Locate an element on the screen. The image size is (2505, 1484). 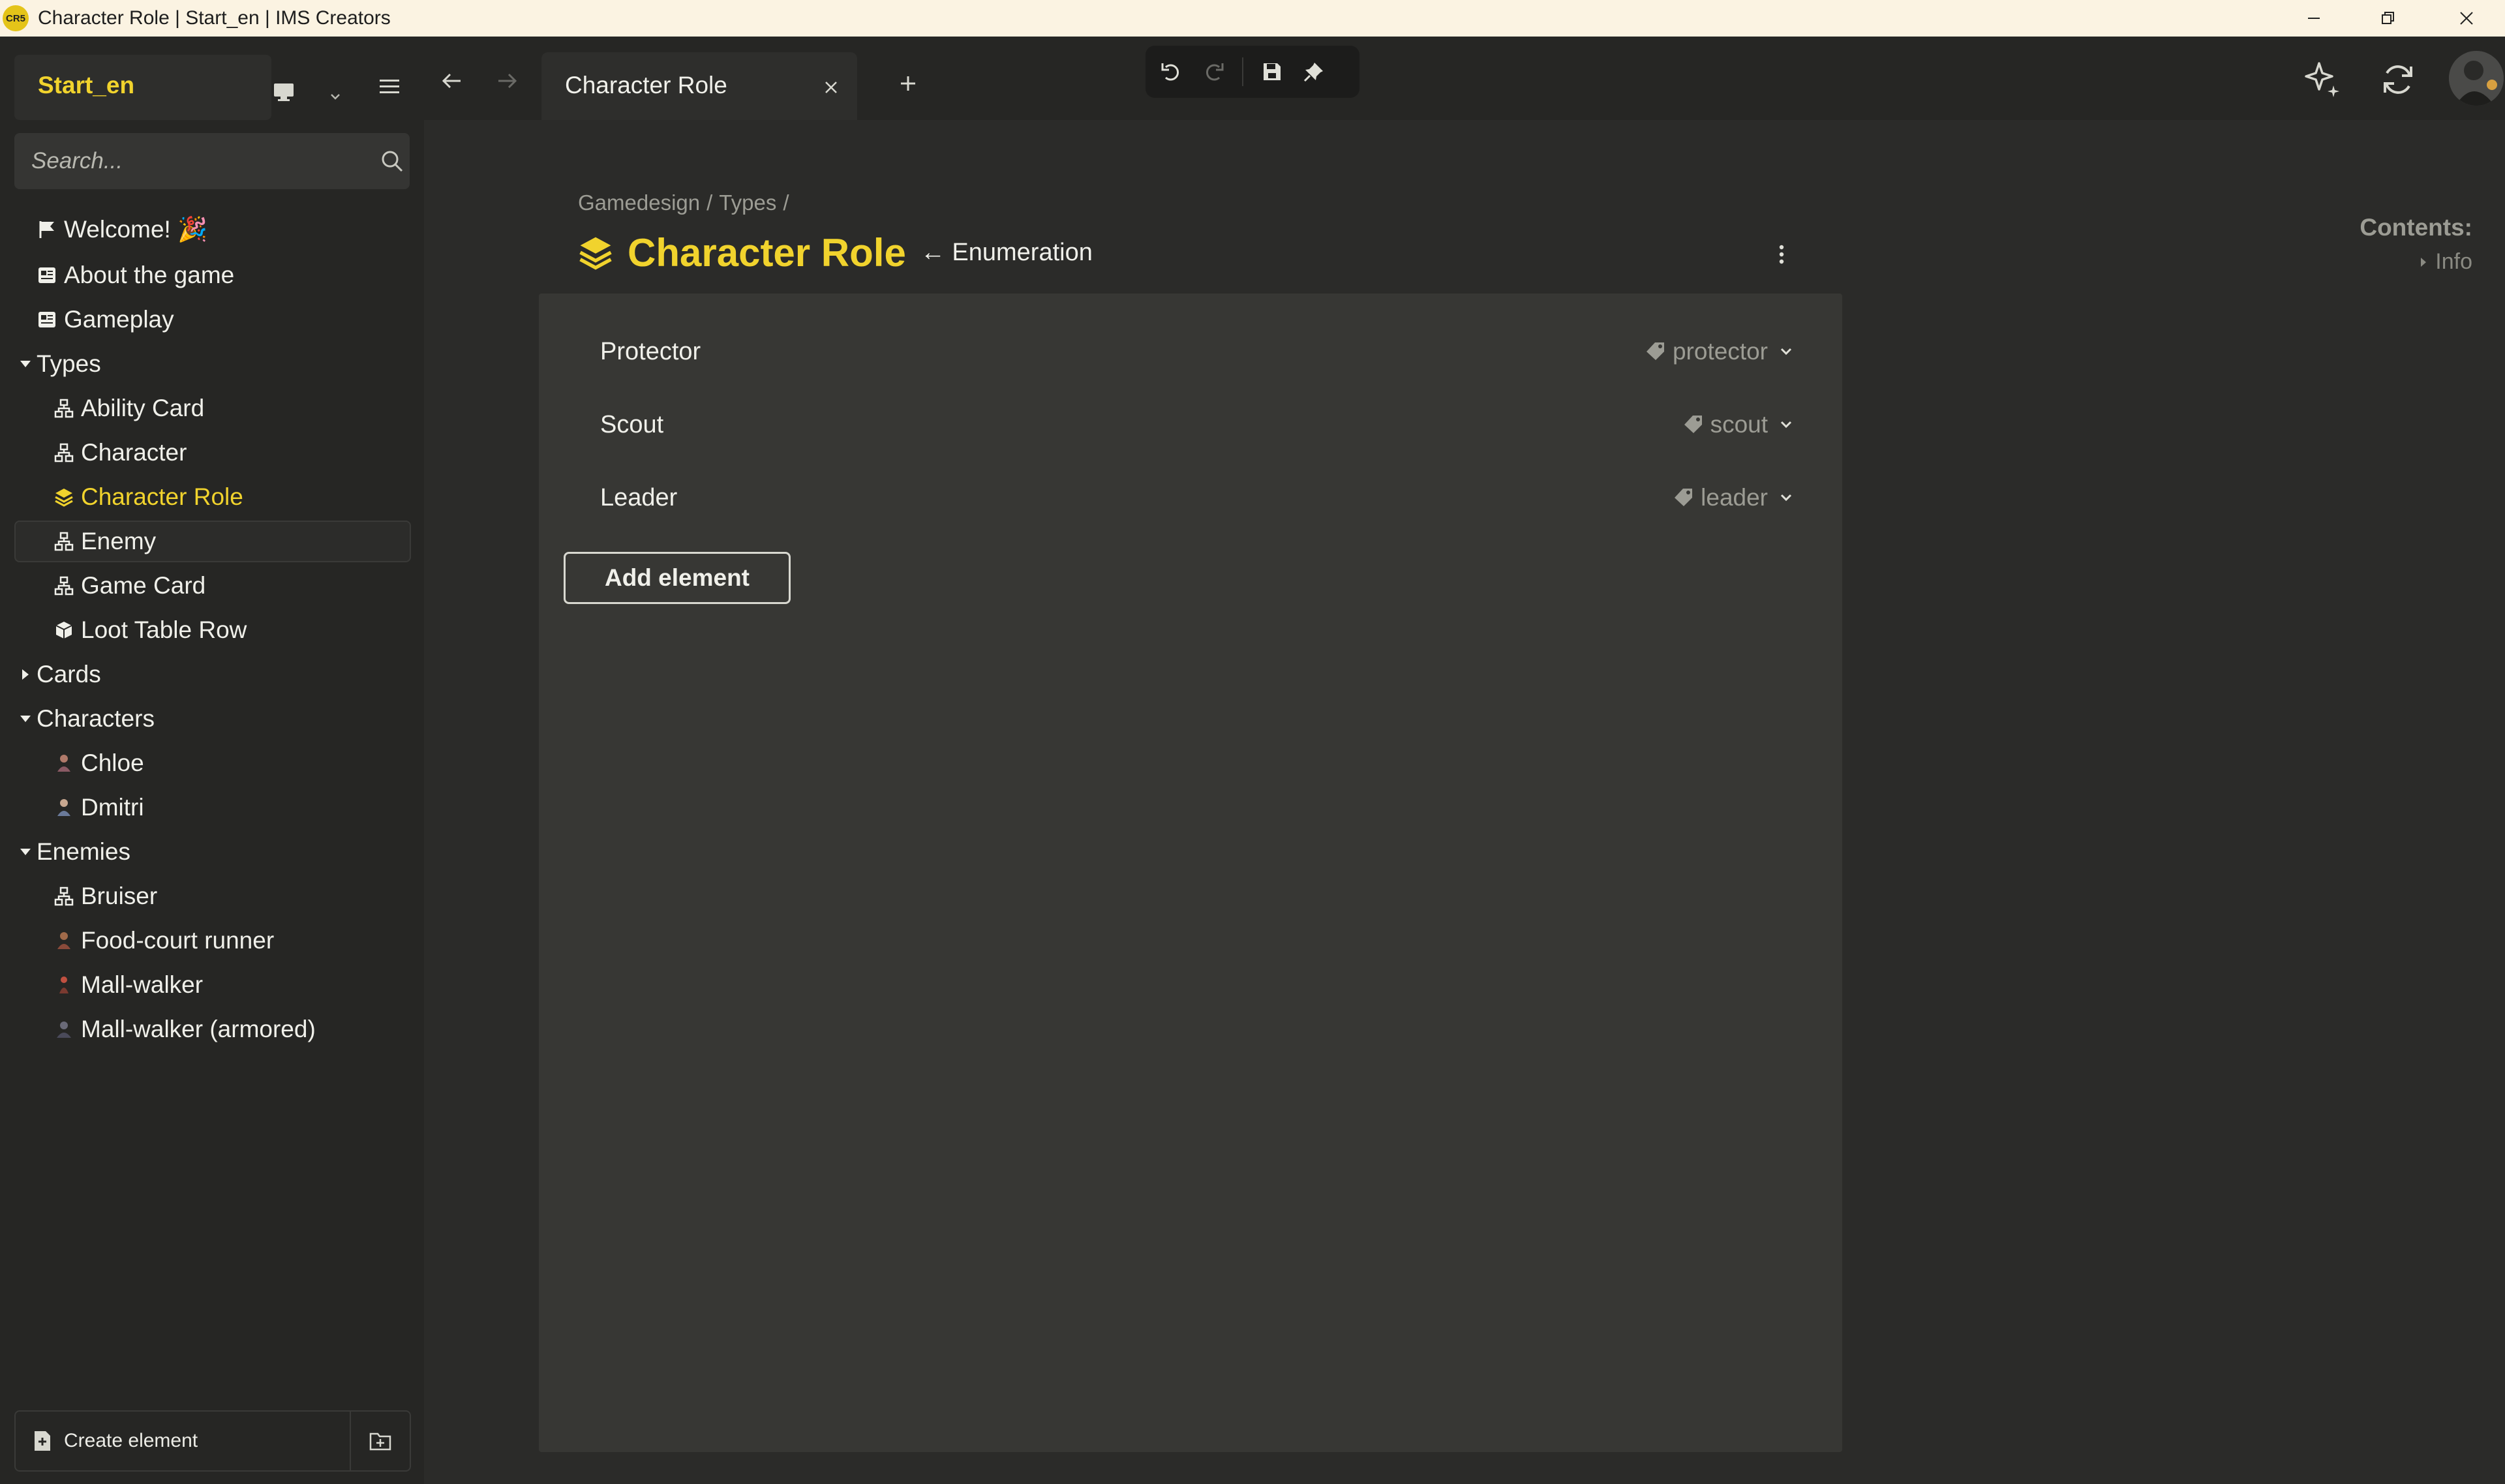
restore-icon is located at coordinates (2388, 18).